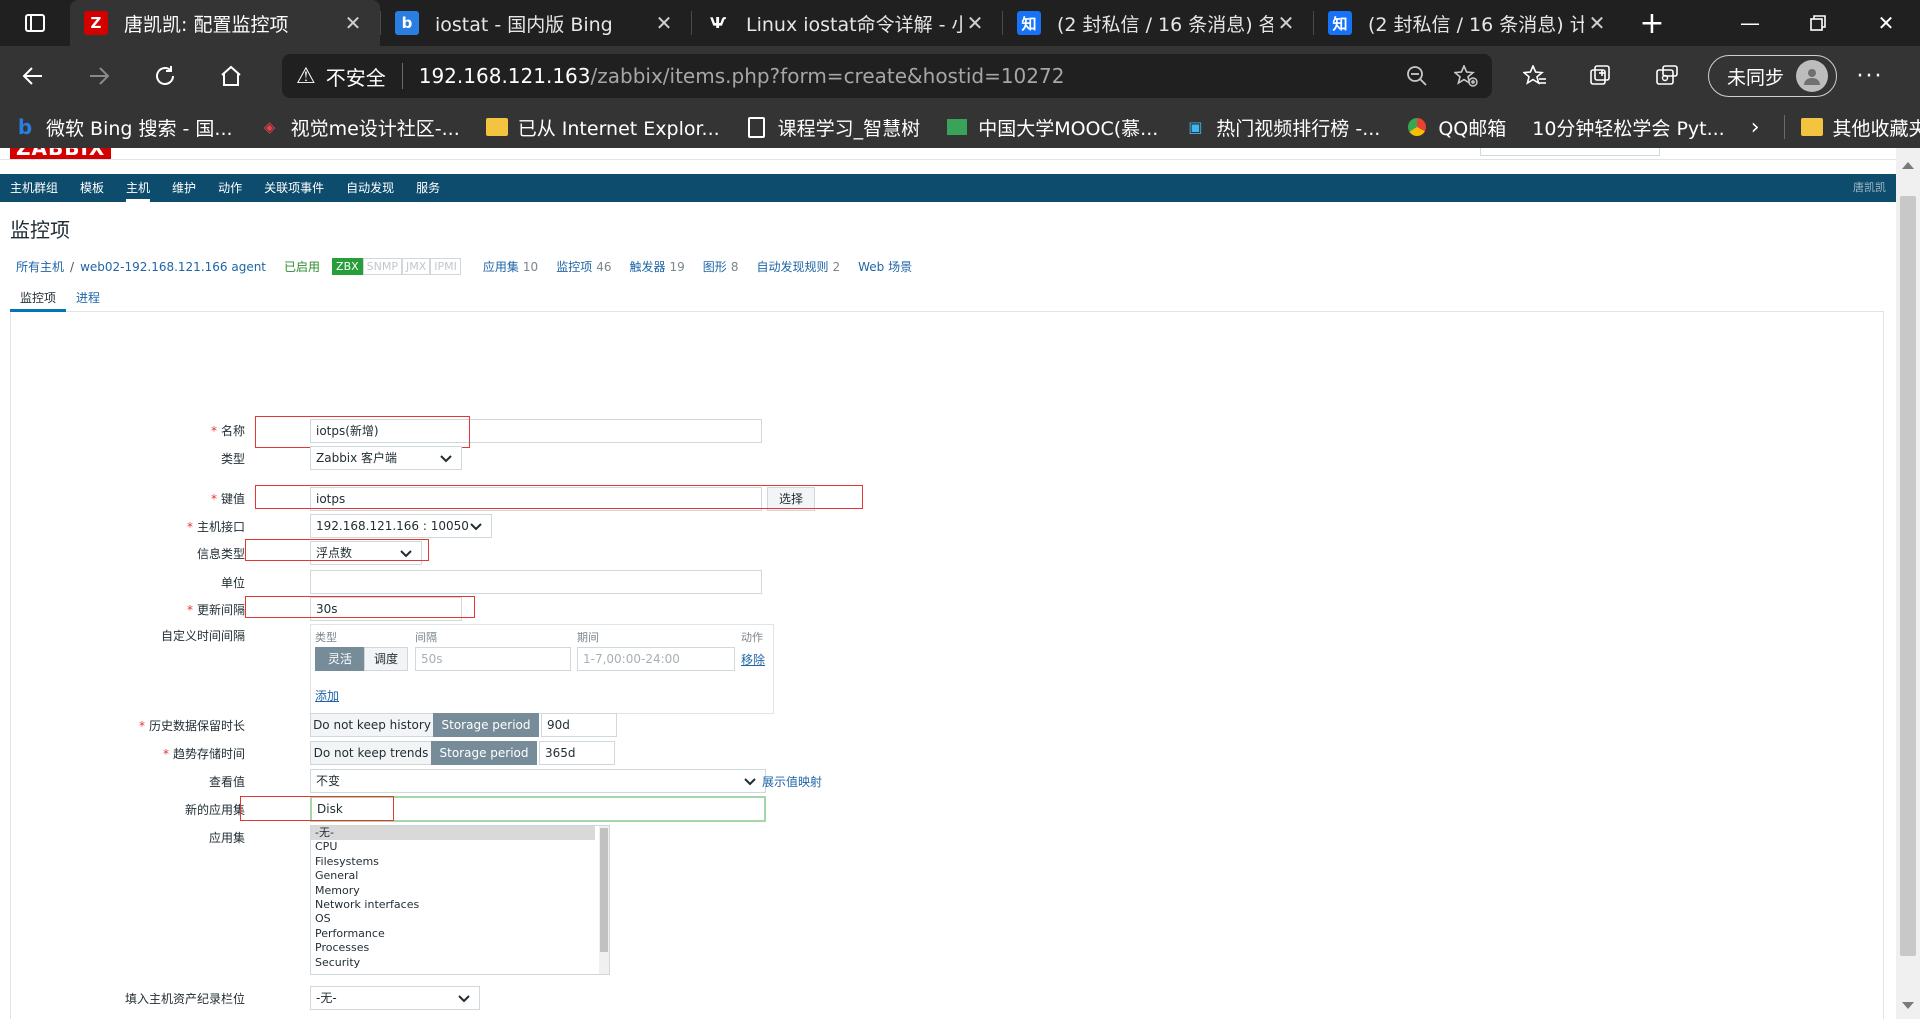 The height and width of the screenshot is (1019, 1920). What do you see at coordinates (536, 23) in the screenshot?
I see `browser-tab-2: b iostat - 国内版 Bing ✕` at bounding box center [536, 23].